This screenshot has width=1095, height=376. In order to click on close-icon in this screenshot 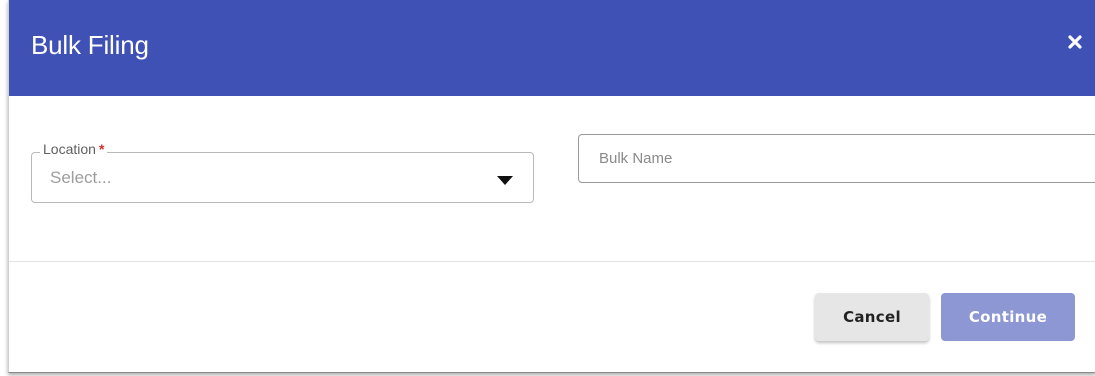, I will do `click(1075, 42)`.